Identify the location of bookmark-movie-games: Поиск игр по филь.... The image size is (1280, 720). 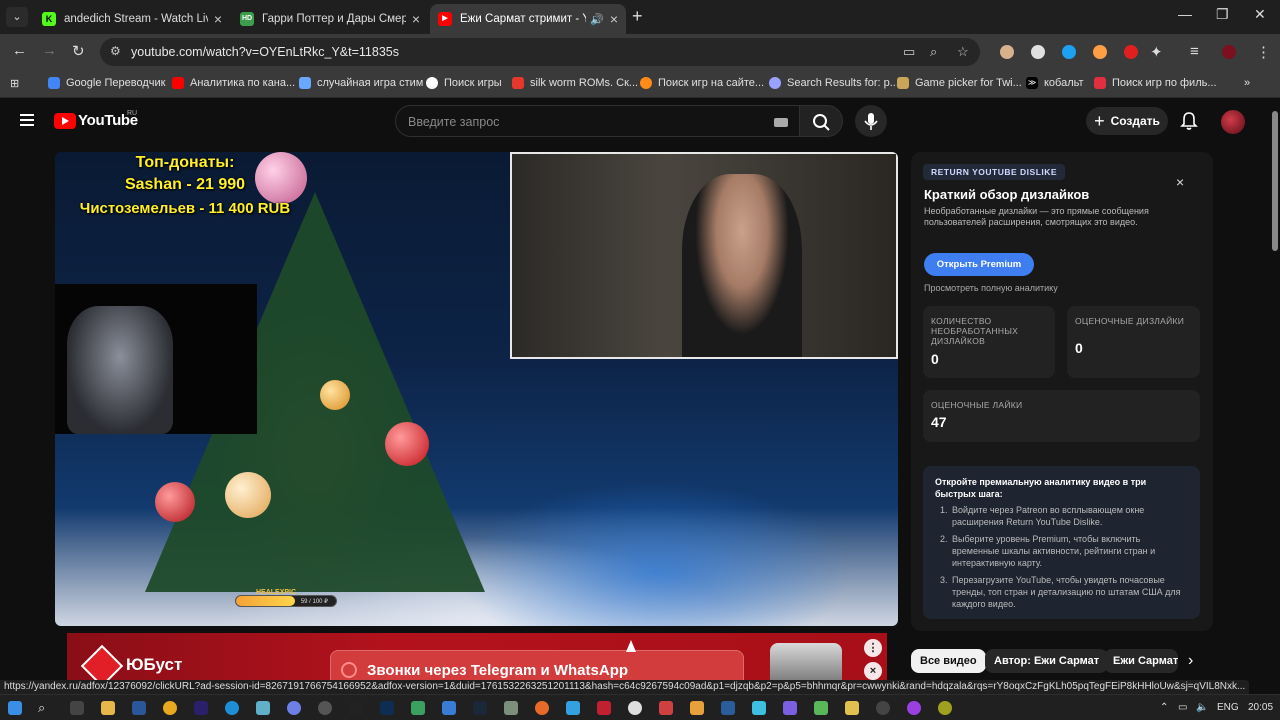
(1155, 83).